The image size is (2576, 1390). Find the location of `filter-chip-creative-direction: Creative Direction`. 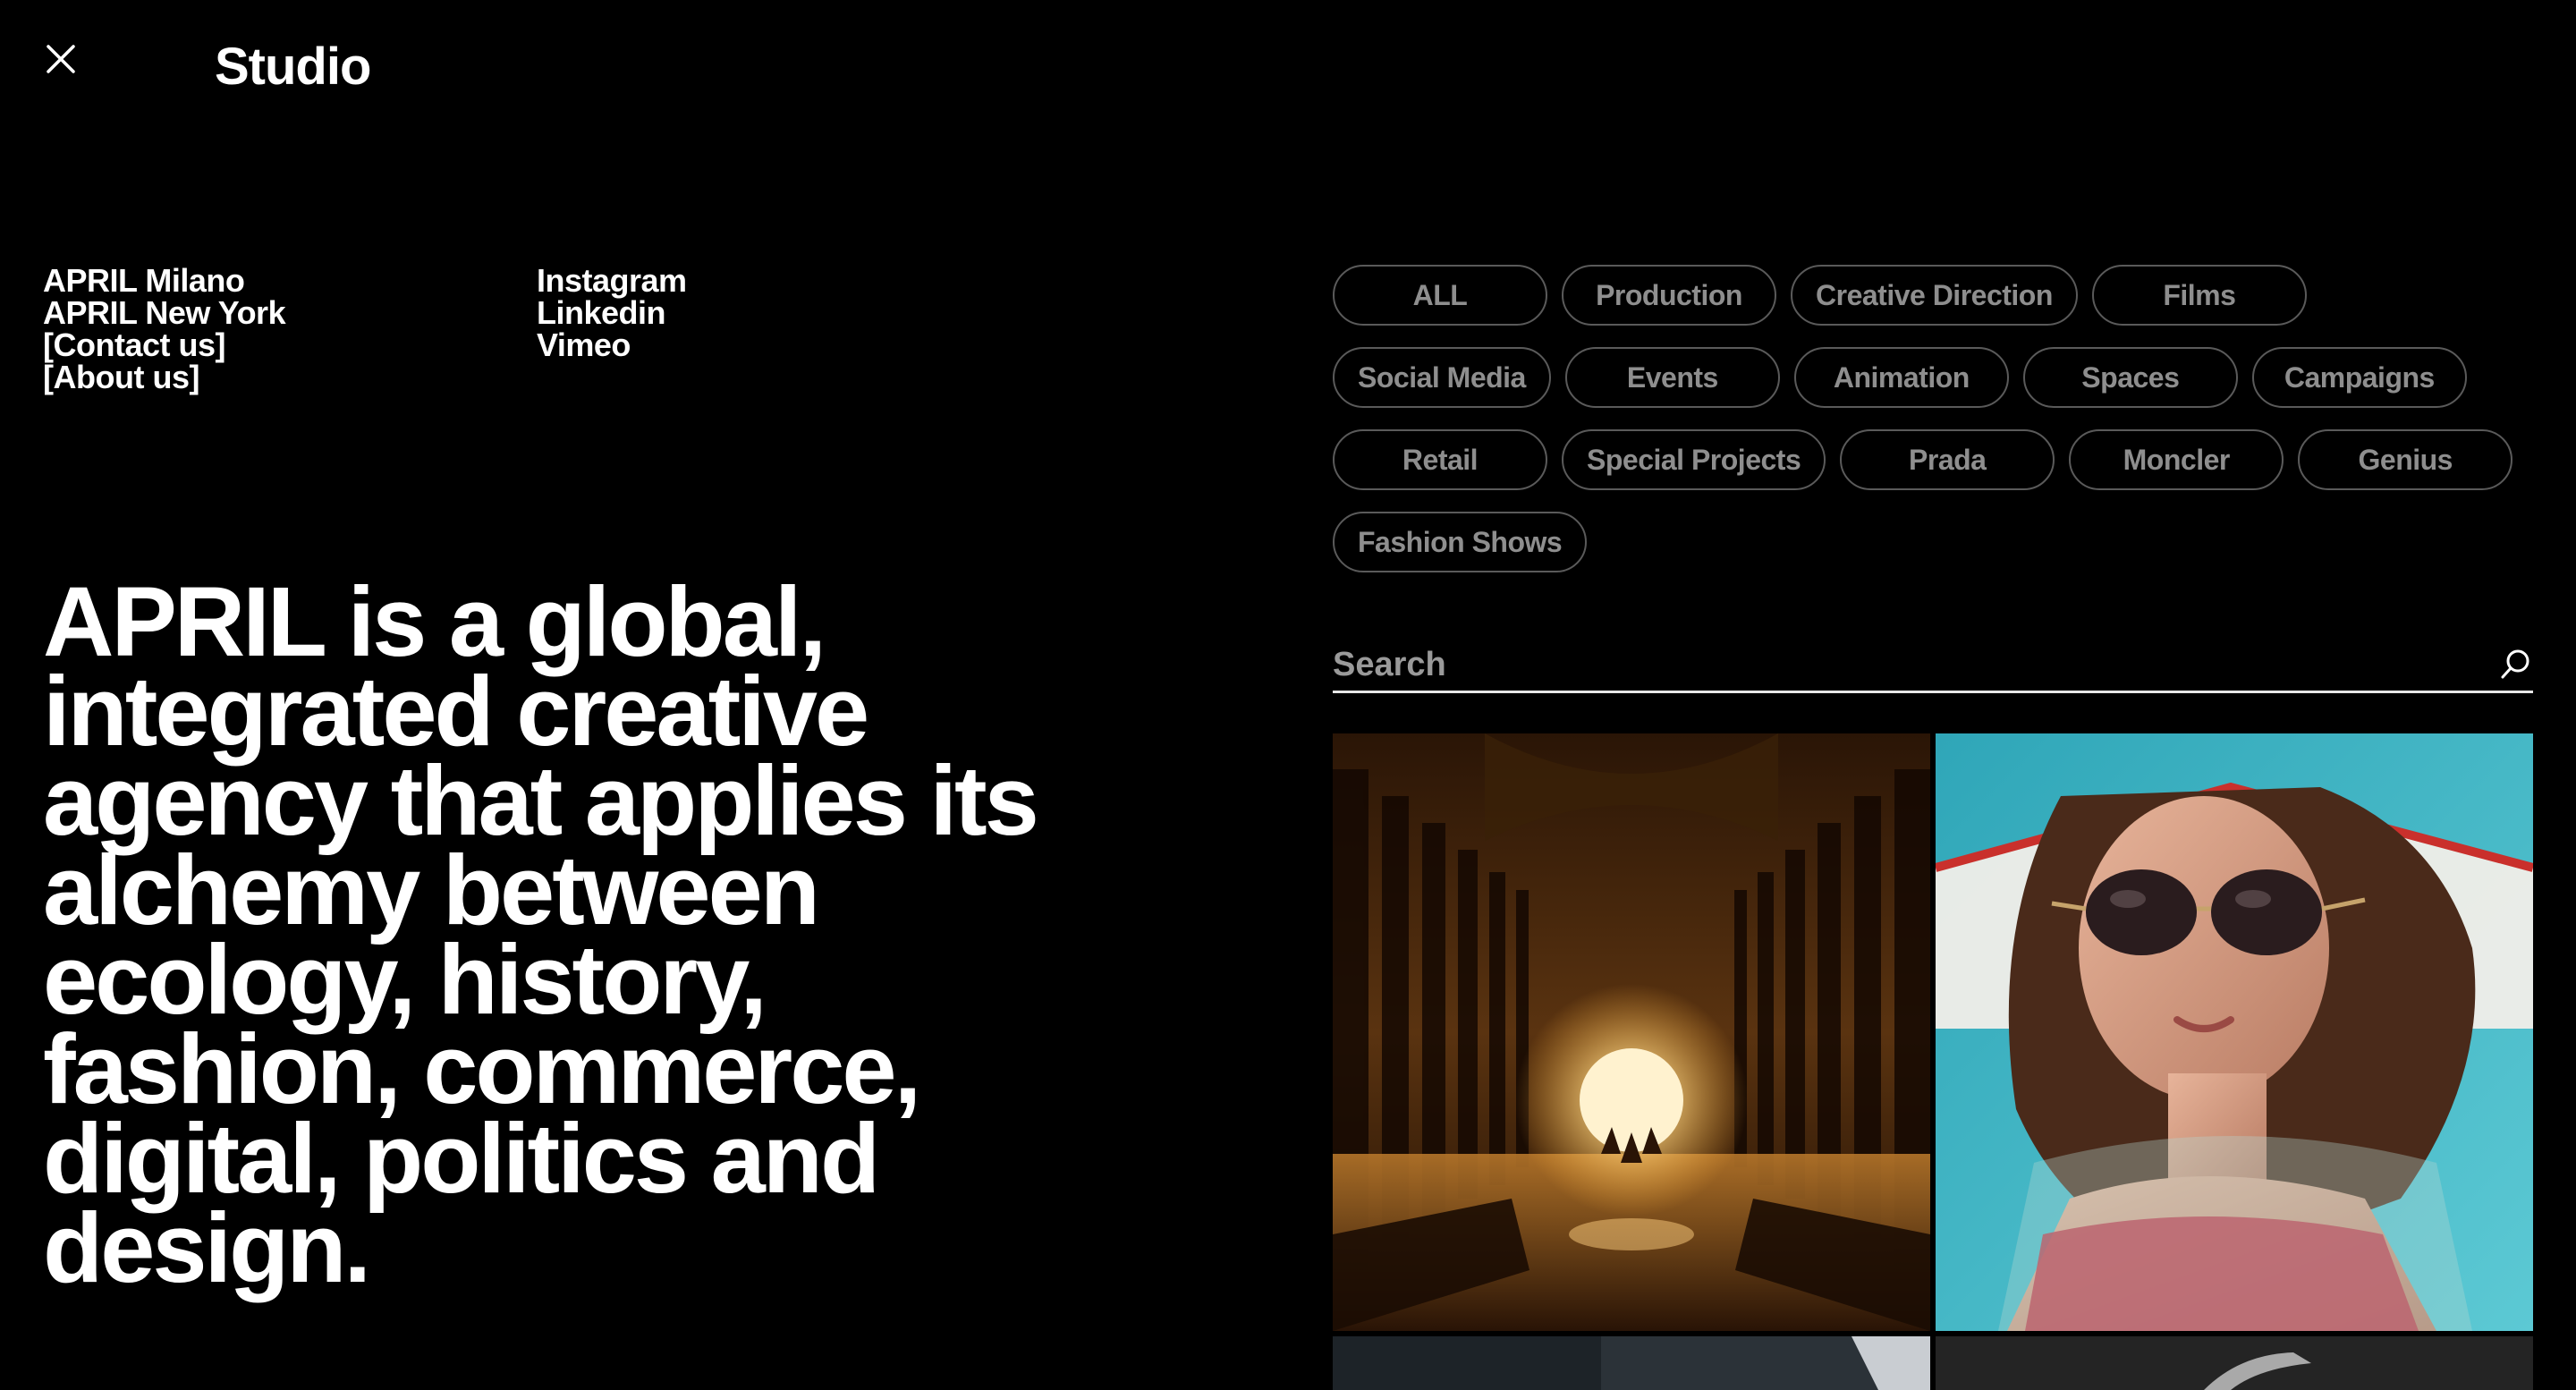

filter-chip-creative-direction: Creative Direction is located at coordinates (1934, 295).